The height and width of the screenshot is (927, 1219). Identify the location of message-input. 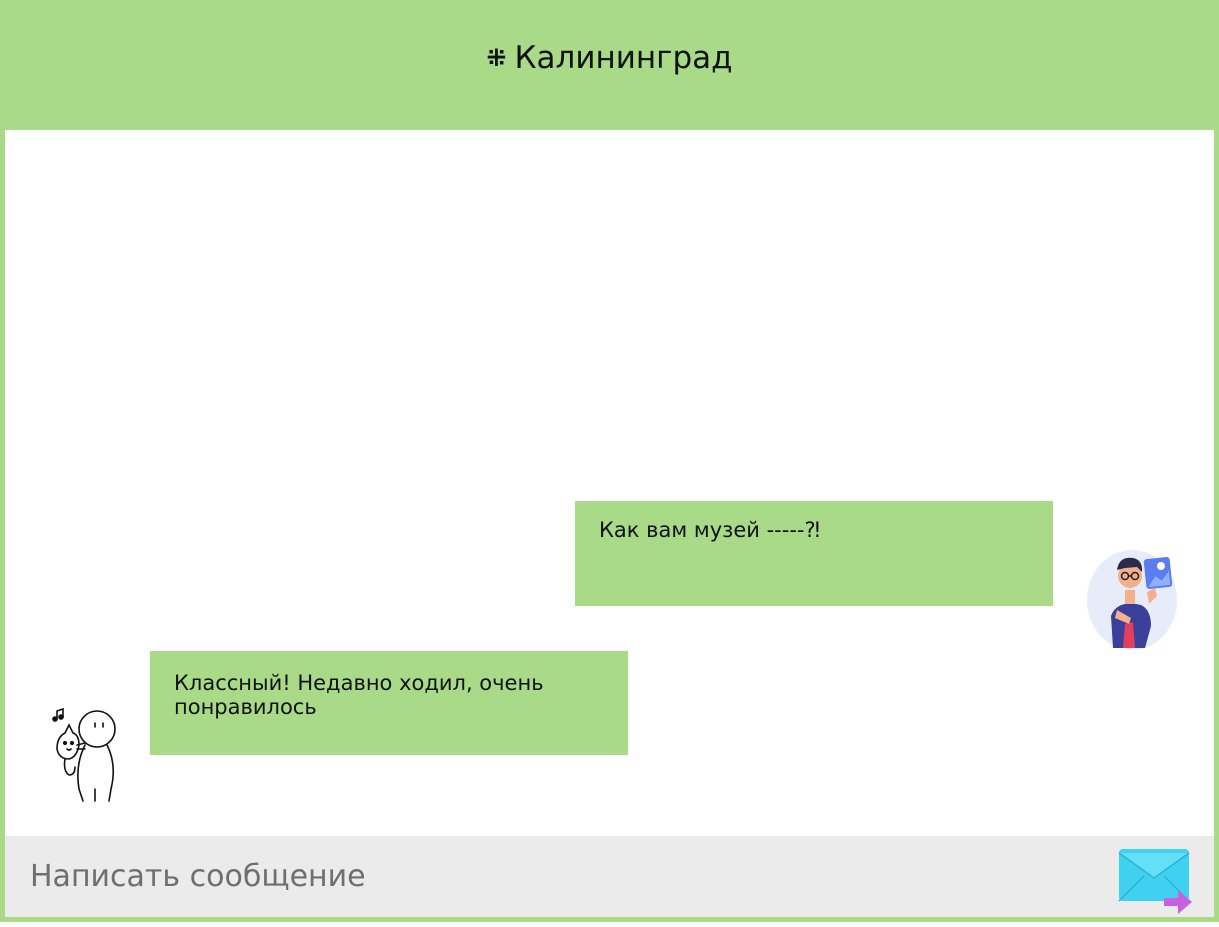
(550, 876).